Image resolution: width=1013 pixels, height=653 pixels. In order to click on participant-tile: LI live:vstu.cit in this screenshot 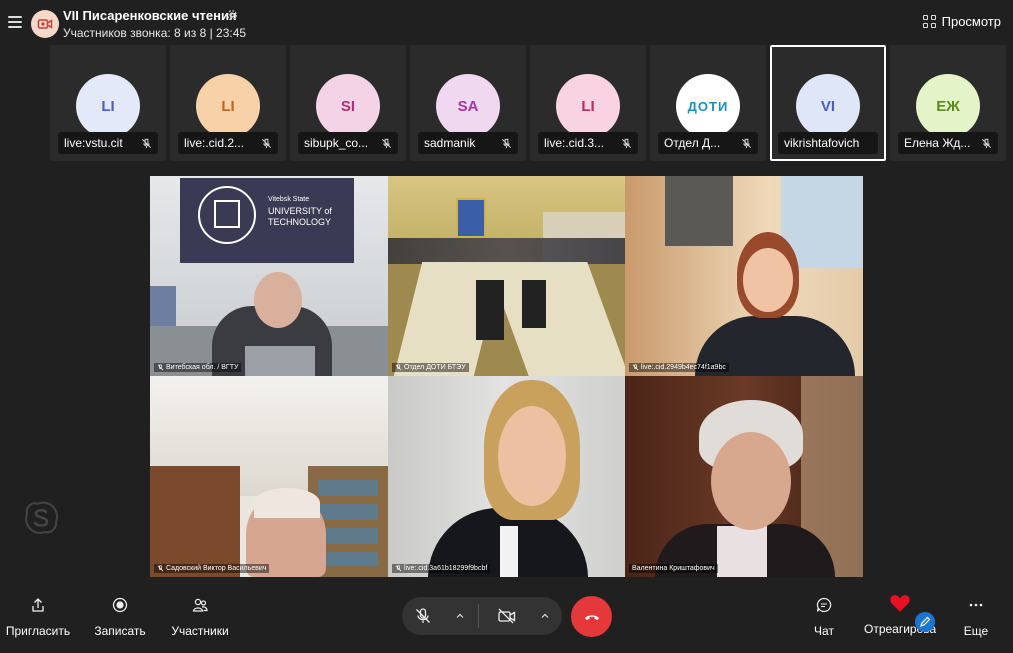, I will do `click(108, 103)`.